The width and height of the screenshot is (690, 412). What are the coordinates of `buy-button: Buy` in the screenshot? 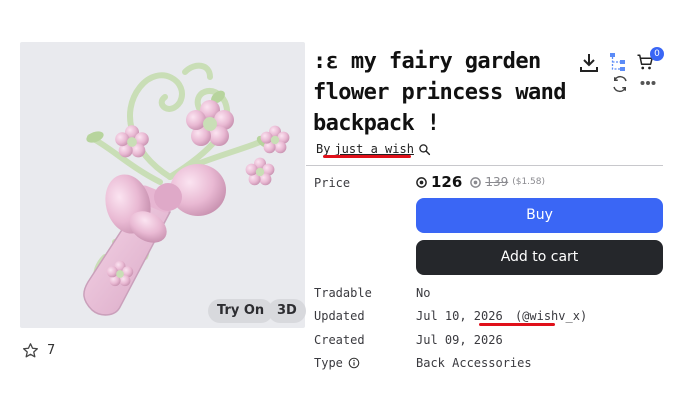 It's located at (539, 215).